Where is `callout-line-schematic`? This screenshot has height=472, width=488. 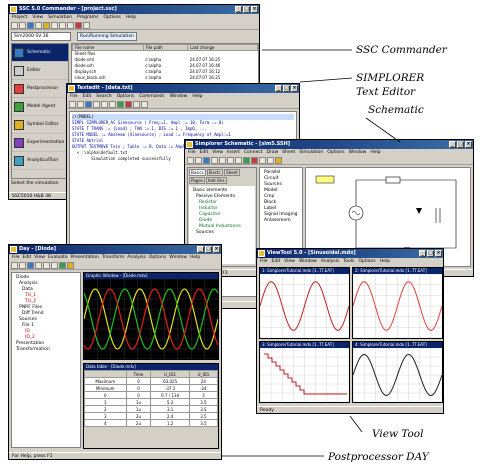 callout-line-schematic is located at coordinates (383, 130).